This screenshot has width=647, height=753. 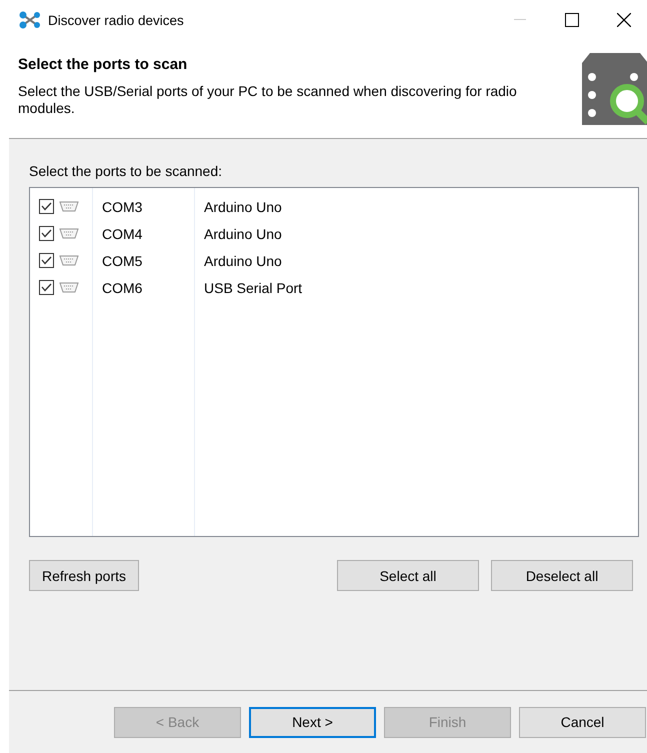 What do you see at coordinates (122, 260) in the screenshot?
I see `port-name: COM5` at bounding box center [122, 260].